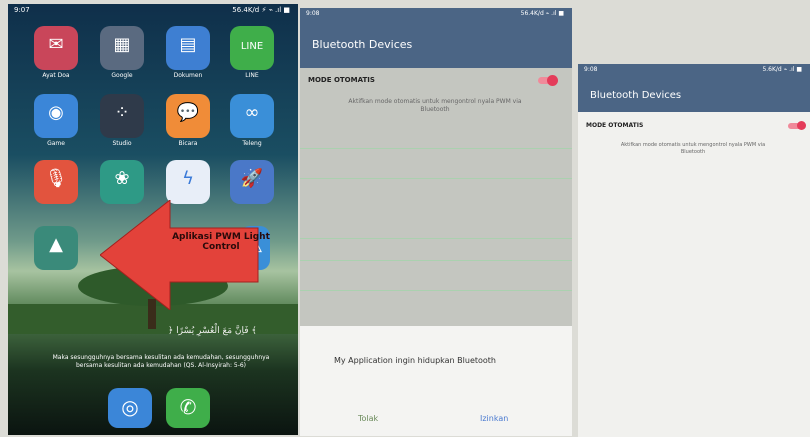  I want to click on app-label: Ayat Doa, so click(56, 75).